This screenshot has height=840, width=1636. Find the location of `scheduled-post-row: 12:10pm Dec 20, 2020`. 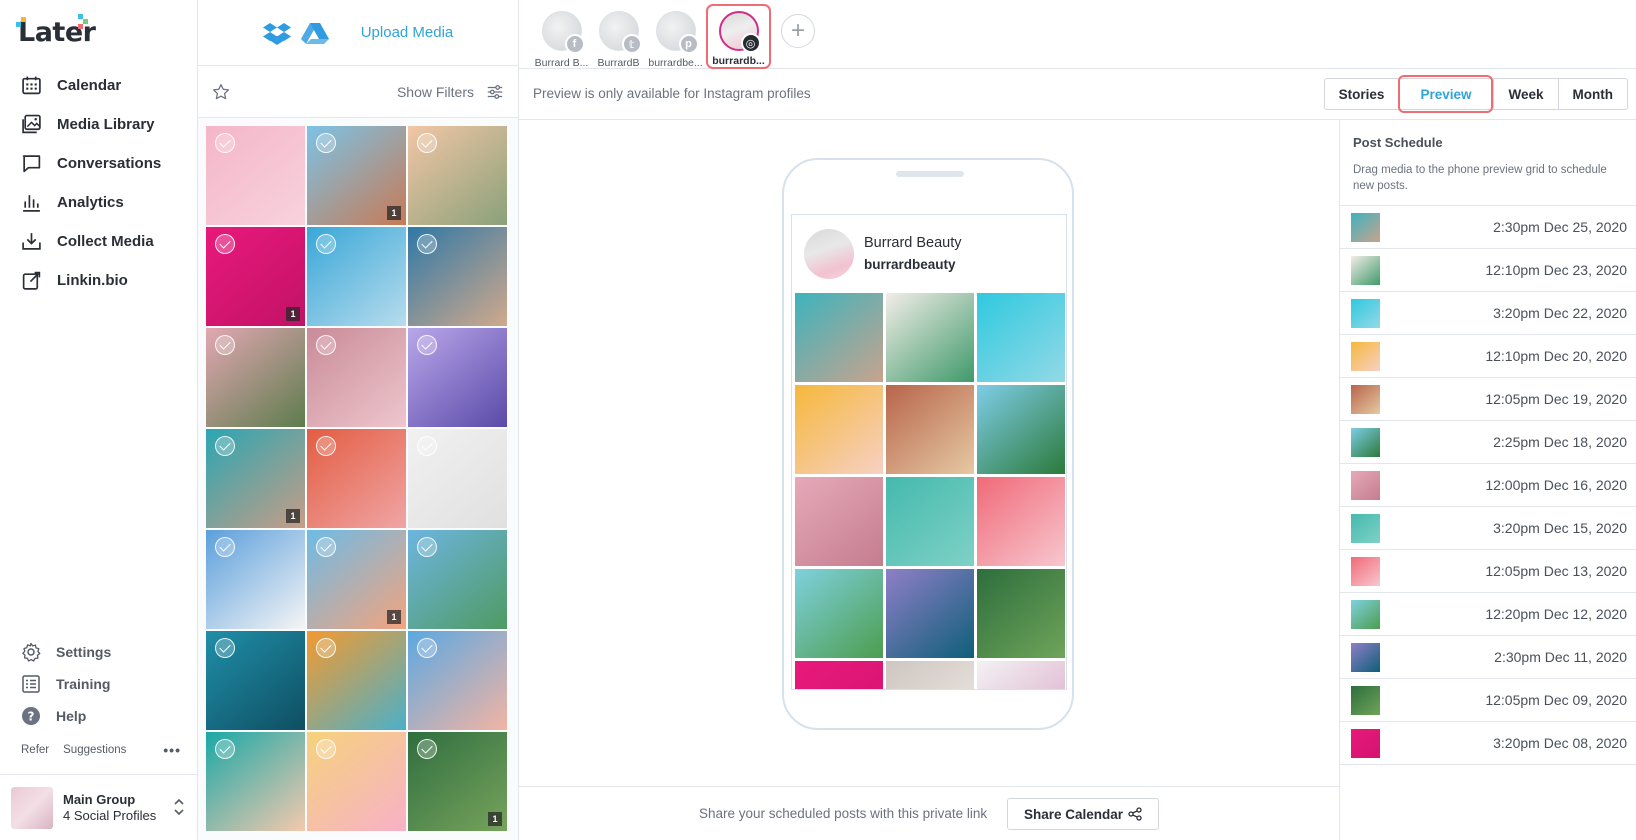

scheduled-post-row: 12:10pm Dec 20, 2020 is located at coordinates (1488, 356).